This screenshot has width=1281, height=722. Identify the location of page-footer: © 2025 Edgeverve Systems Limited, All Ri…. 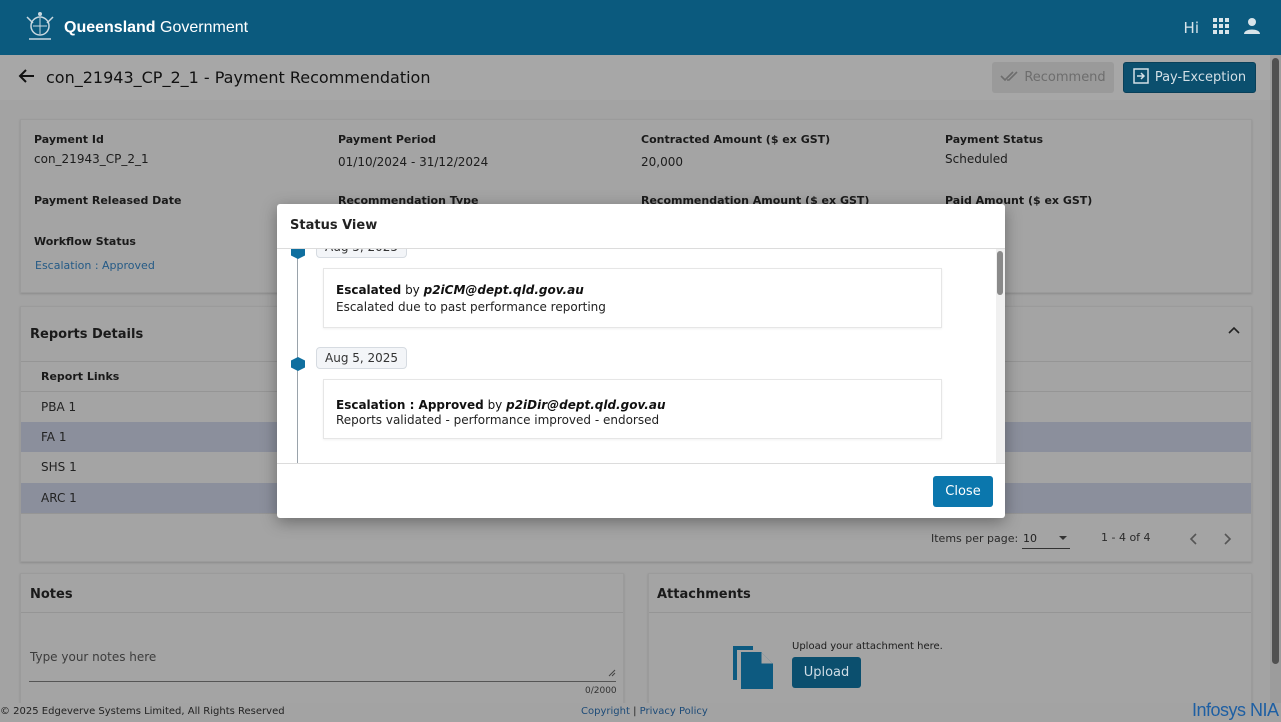
(640, 711).